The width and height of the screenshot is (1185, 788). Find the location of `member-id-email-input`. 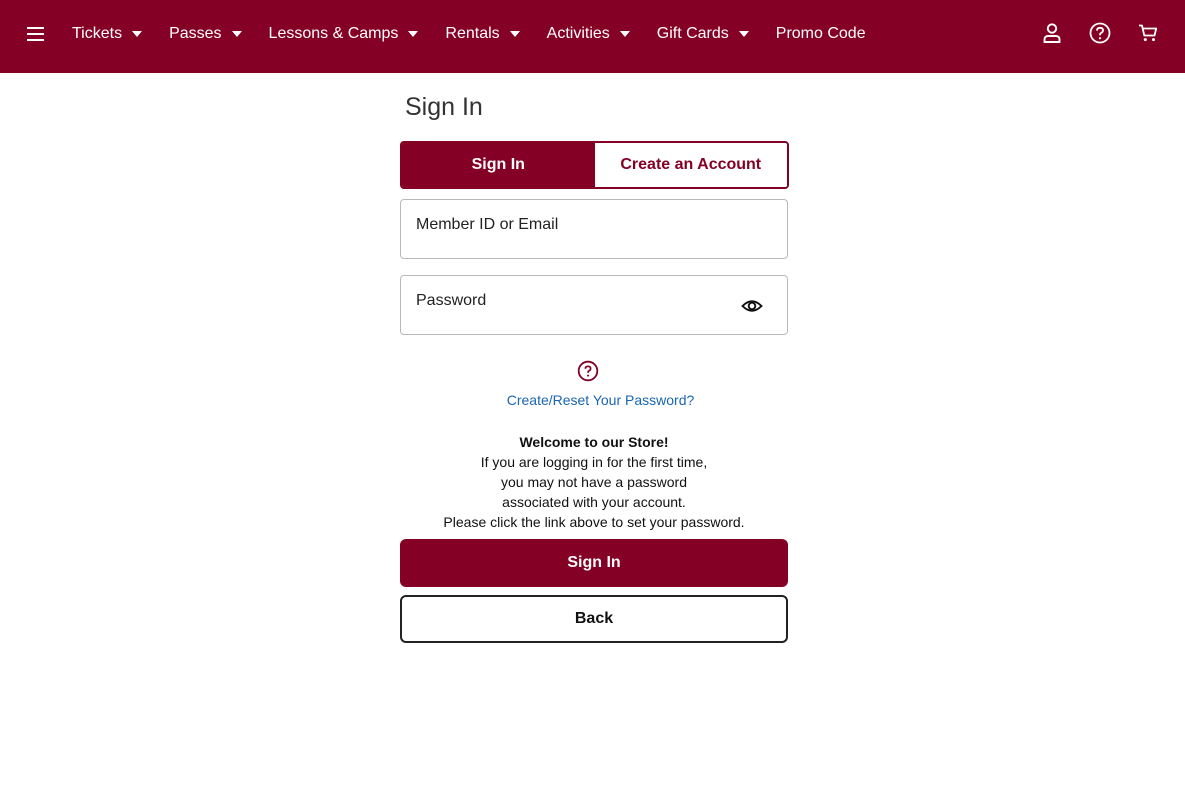

member-id-email-input is located at coordinates (576, 225).